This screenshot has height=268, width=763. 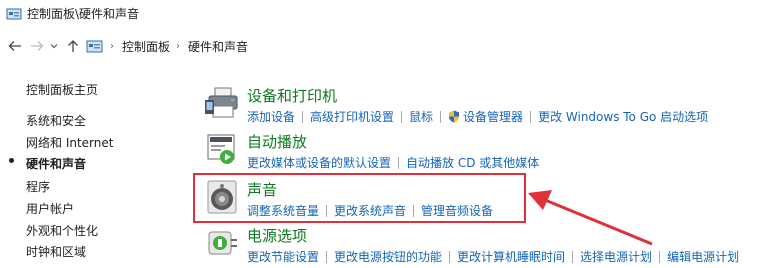 I want to click on annotation-arrow-icon, so click(x=590, y=218).